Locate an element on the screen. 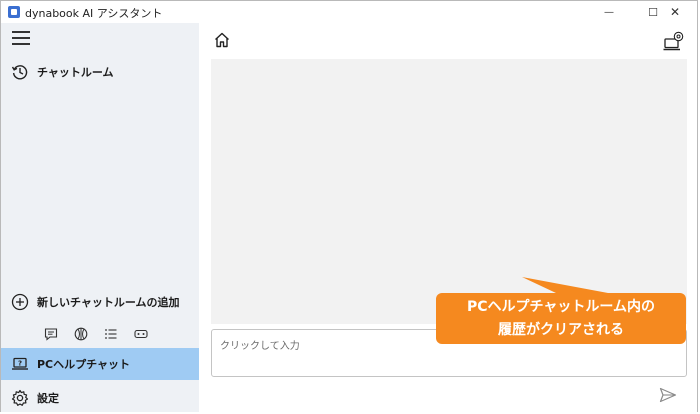  sidebar-item-settings: 設定 is located at coordinates (100, 398).